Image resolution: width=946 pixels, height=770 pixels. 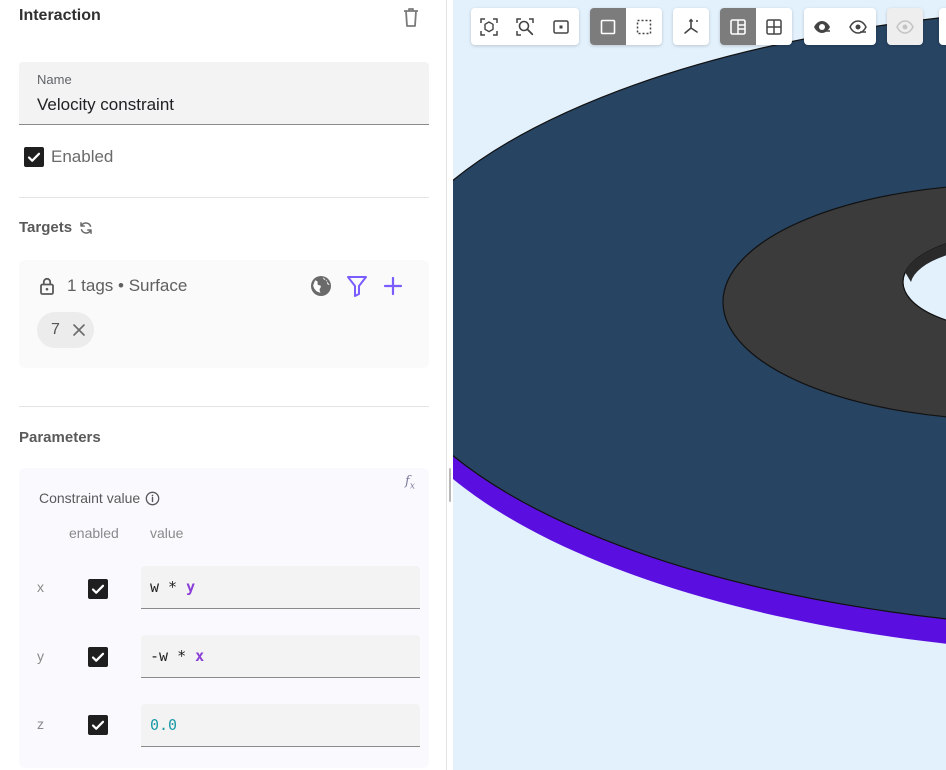 What do you see at coordinates (127, 285) in the screenshot?
I see `targets-summary: 1 tags • Surface` at bounding box center [127, 285].